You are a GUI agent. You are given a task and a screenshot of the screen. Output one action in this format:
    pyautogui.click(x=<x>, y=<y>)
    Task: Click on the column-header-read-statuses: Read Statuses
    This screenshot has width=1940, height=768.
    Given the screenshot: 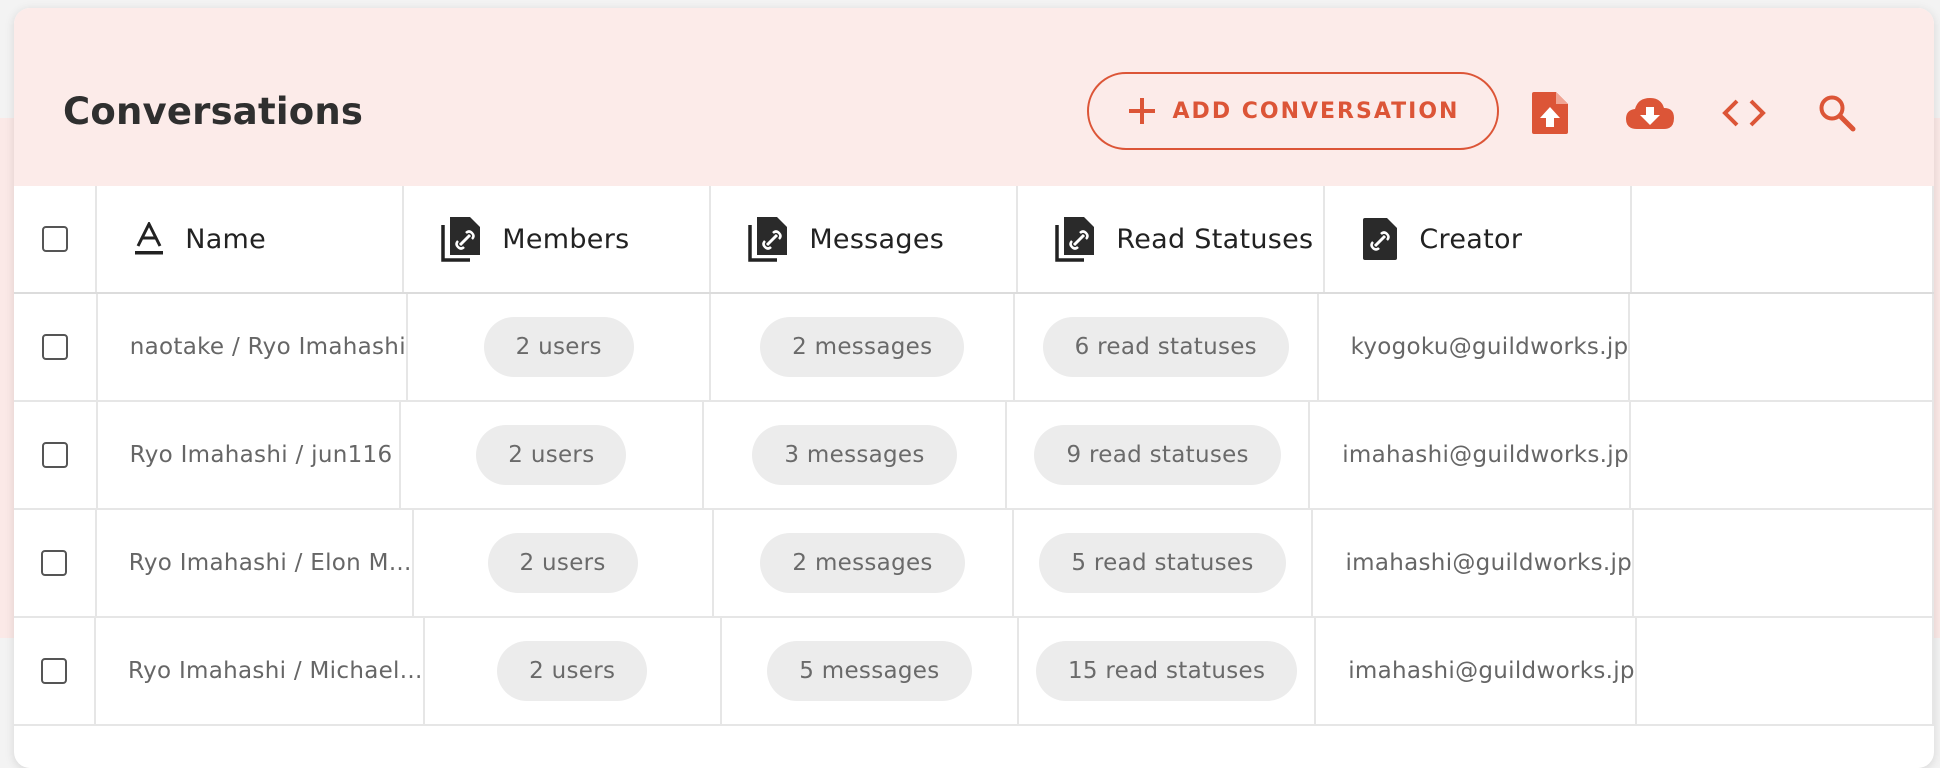 What is the action you would take?
    pyautogui.click(x=1172, y=239)
    